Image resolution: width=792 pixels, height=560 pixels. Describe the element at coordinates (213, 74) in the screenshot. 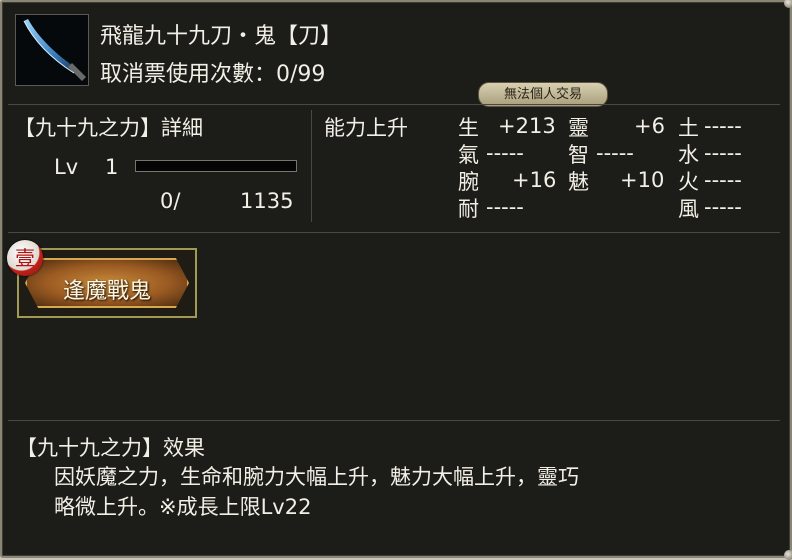

I see `cancel-ticket-uses: 取消票使用次數：0/99` at that location.